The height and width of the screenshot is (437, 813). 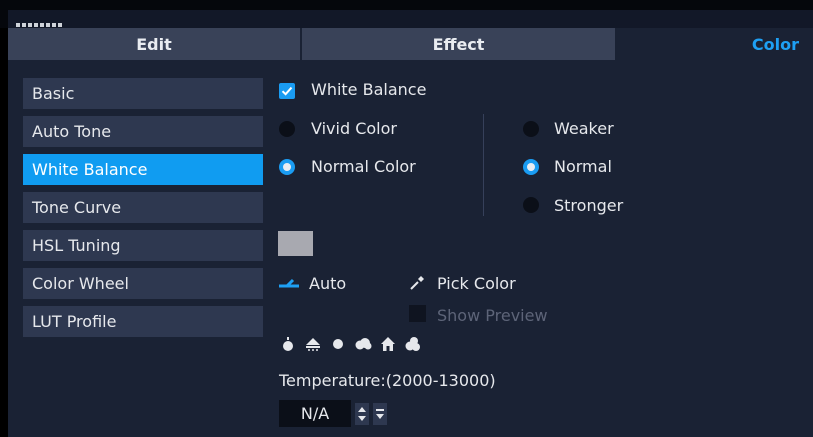 What do you see at coordinates (457, 44) in the screenshot?
I see `tab-effect: Effect` at bounding box center [457, 44].